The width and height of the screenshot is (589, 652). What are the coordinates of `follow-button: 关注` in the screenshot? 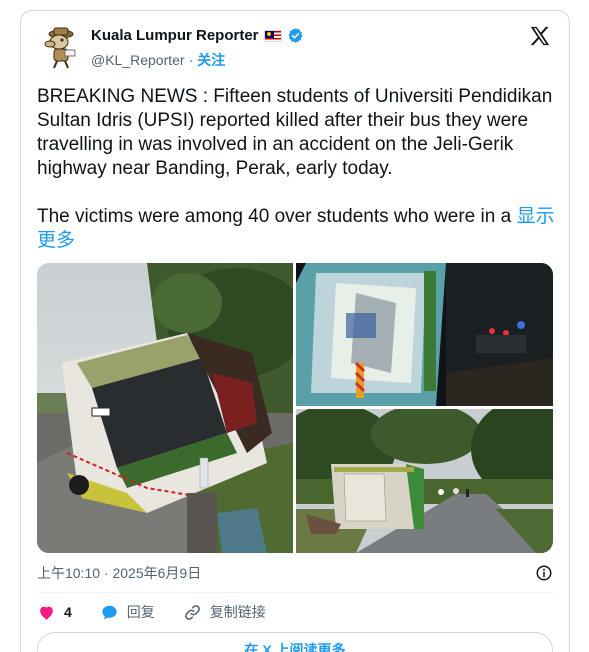 It's located at (211, 60).